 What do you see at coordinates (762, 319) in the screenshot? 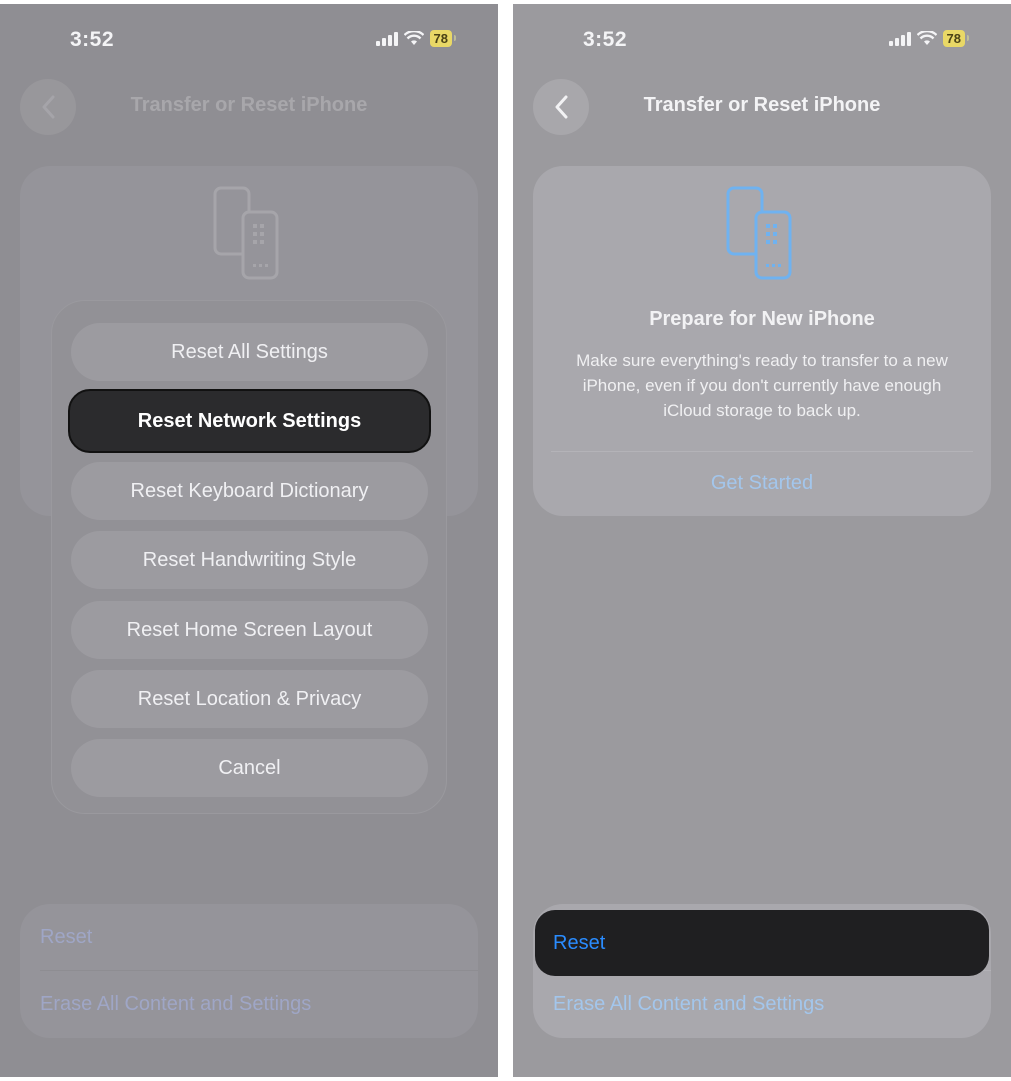
I see `prepare-title: Prepare for New iPhone` at bounding box center [762, 319].